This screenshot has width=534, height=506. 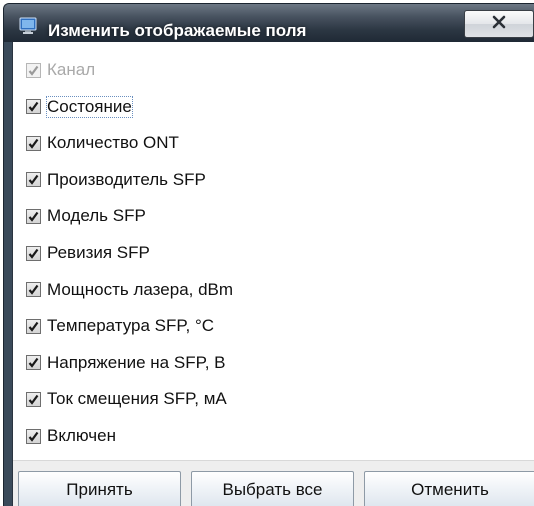 What do you see at coordinates (98, 252) in the screenshot?
I see `checkbox-label: Ревизия SFP` at bounding box center [98, 252].